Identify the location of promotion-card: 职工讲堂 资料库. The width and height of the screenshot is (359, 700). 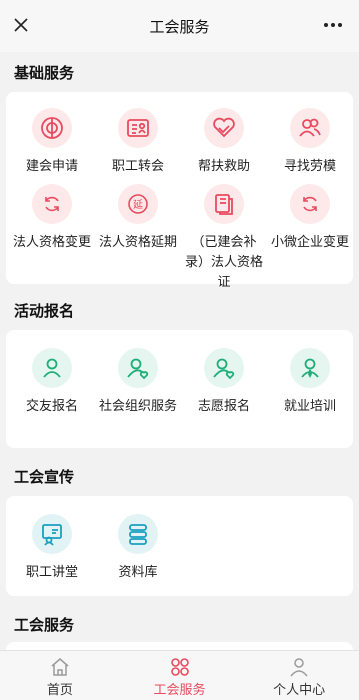
(179, 546).